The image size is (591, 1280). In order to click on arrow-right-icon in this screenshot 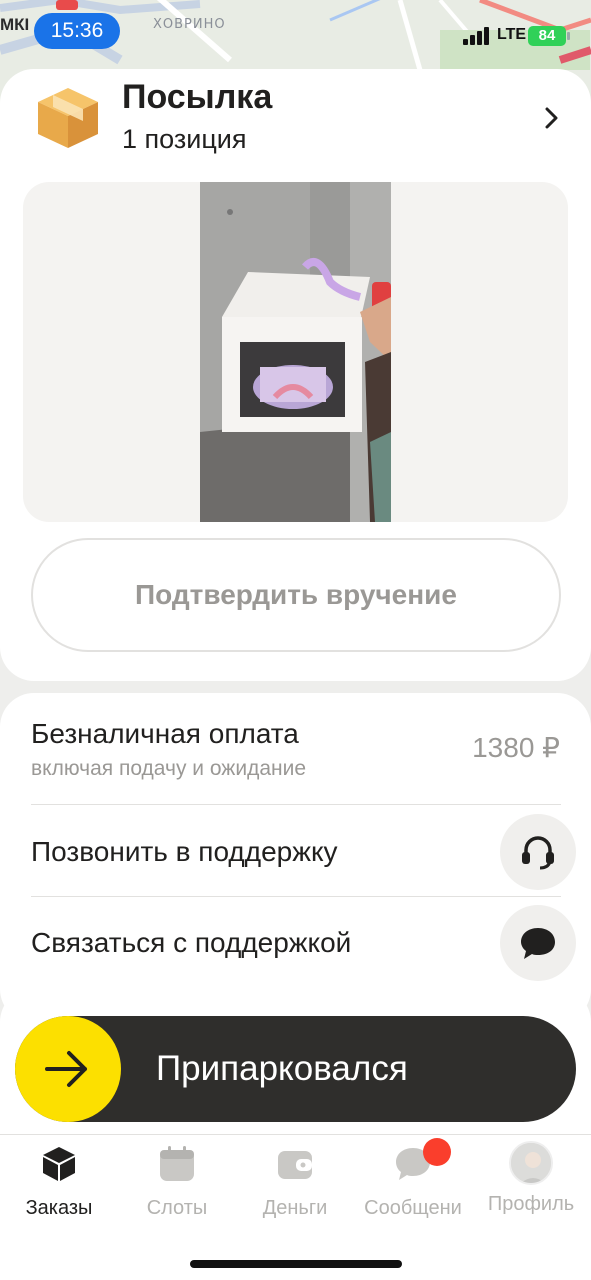, I will do `click(66, 1069)`.